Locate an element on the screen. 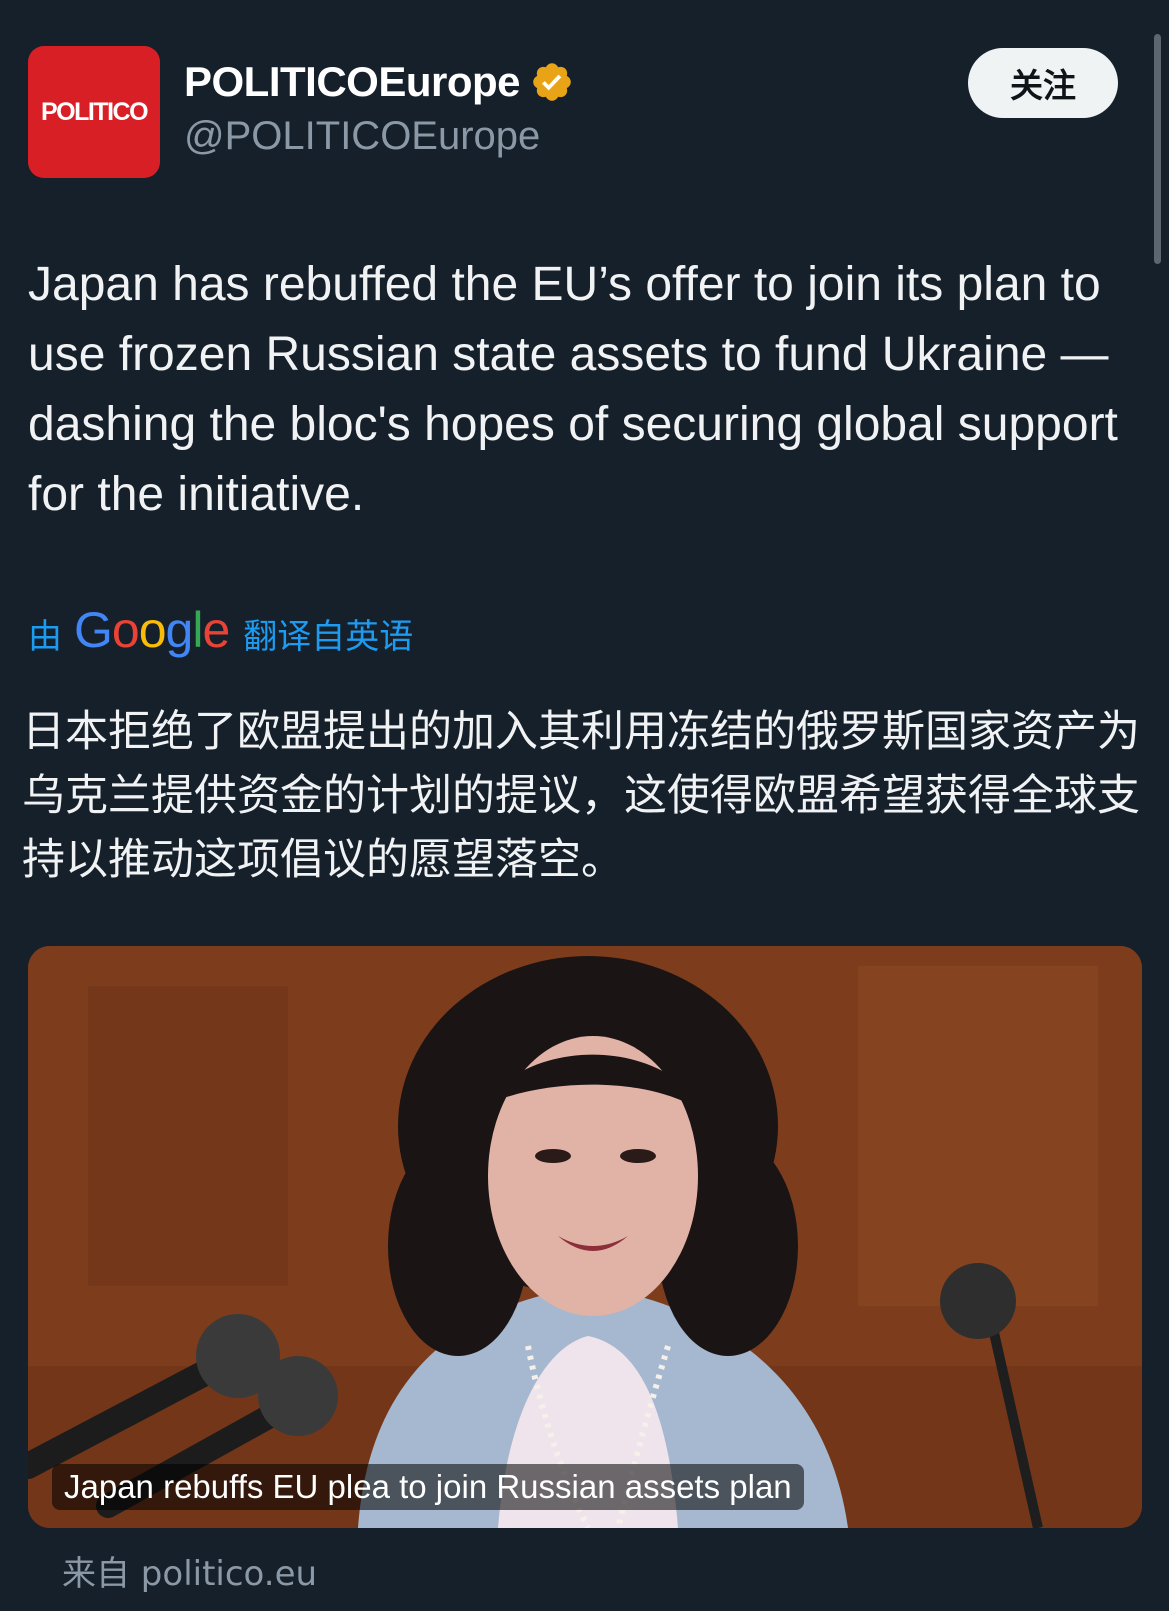 This screenshot has height=1611, width=1169. google-logo-letter: g is located at coordinates (179, 630).